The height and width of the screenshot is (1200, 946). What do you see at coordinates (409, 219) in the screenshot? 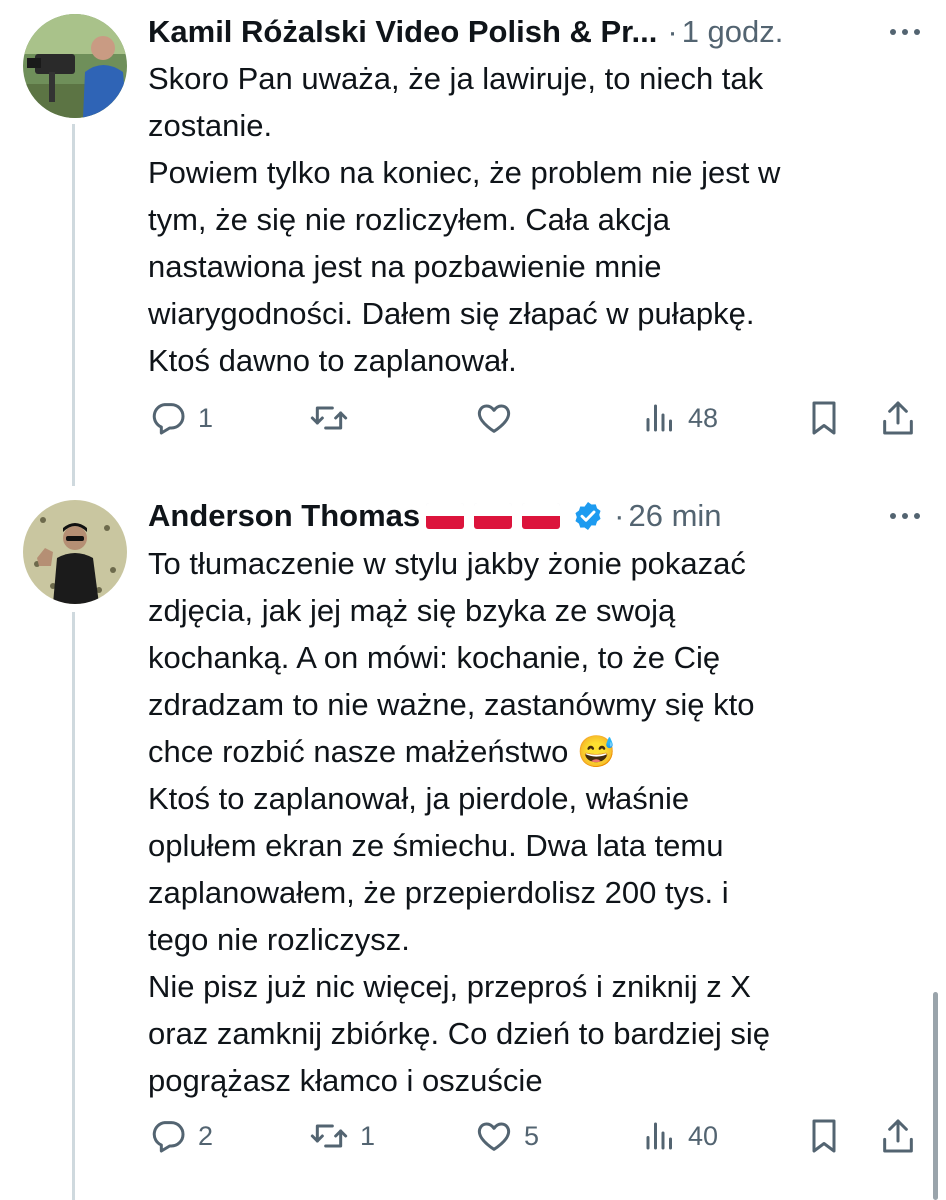
I see `tweet-text-line: tym, że się nie rozliczyłem. Cała akcja` at bounding box center [409, 219].